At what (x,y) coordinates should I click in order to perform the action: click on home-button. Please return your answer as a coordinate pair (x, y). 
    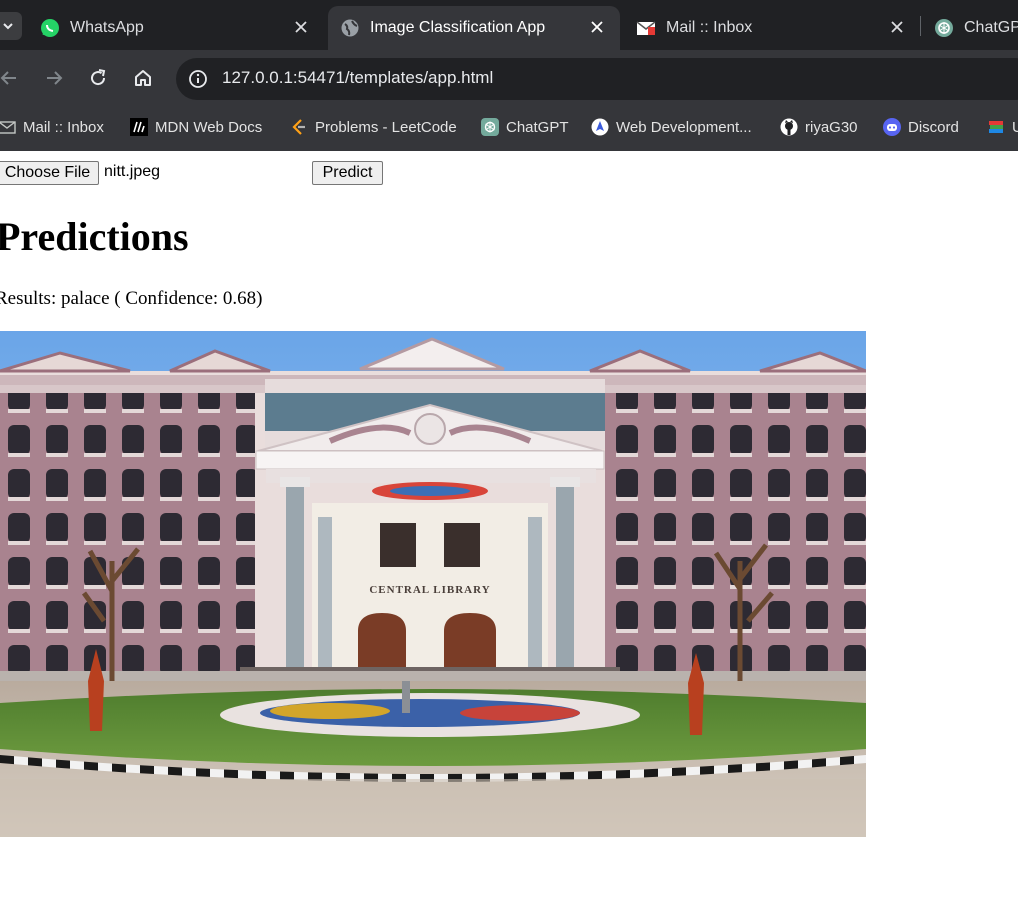
    Looking at the image, I should click on (143, 78).